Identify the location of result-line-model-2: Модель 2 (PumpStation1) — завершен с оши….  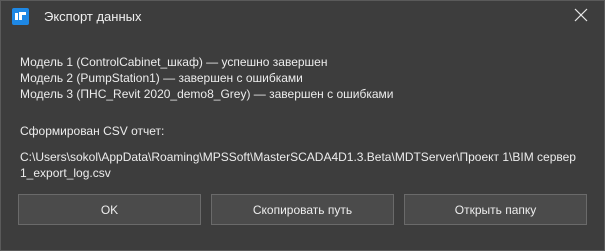
(161, 78).